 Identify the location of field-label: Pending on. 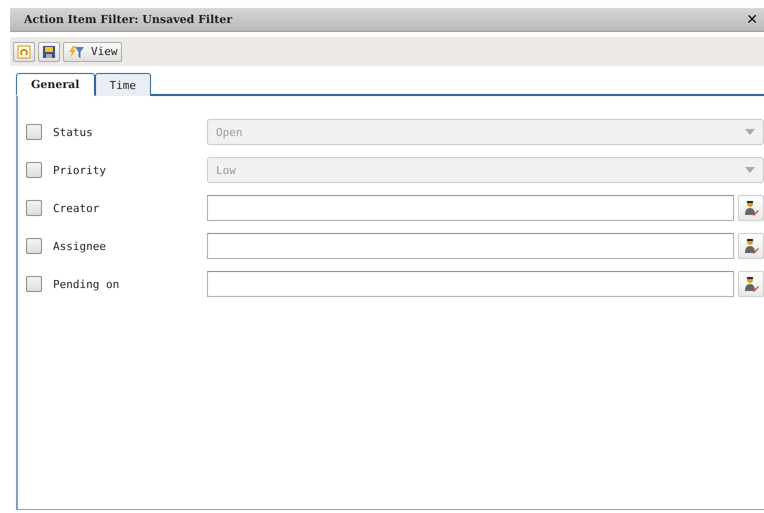
(86, 284).